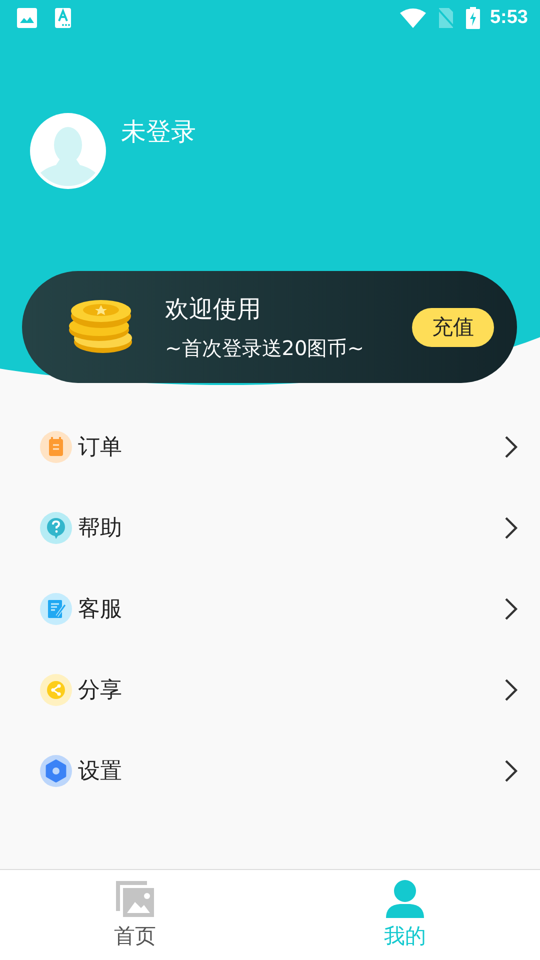 The image size is (540, 960). Describe the element at coordinates (63, 18) in the screenshot. I see `keyboard-icon` at that location.